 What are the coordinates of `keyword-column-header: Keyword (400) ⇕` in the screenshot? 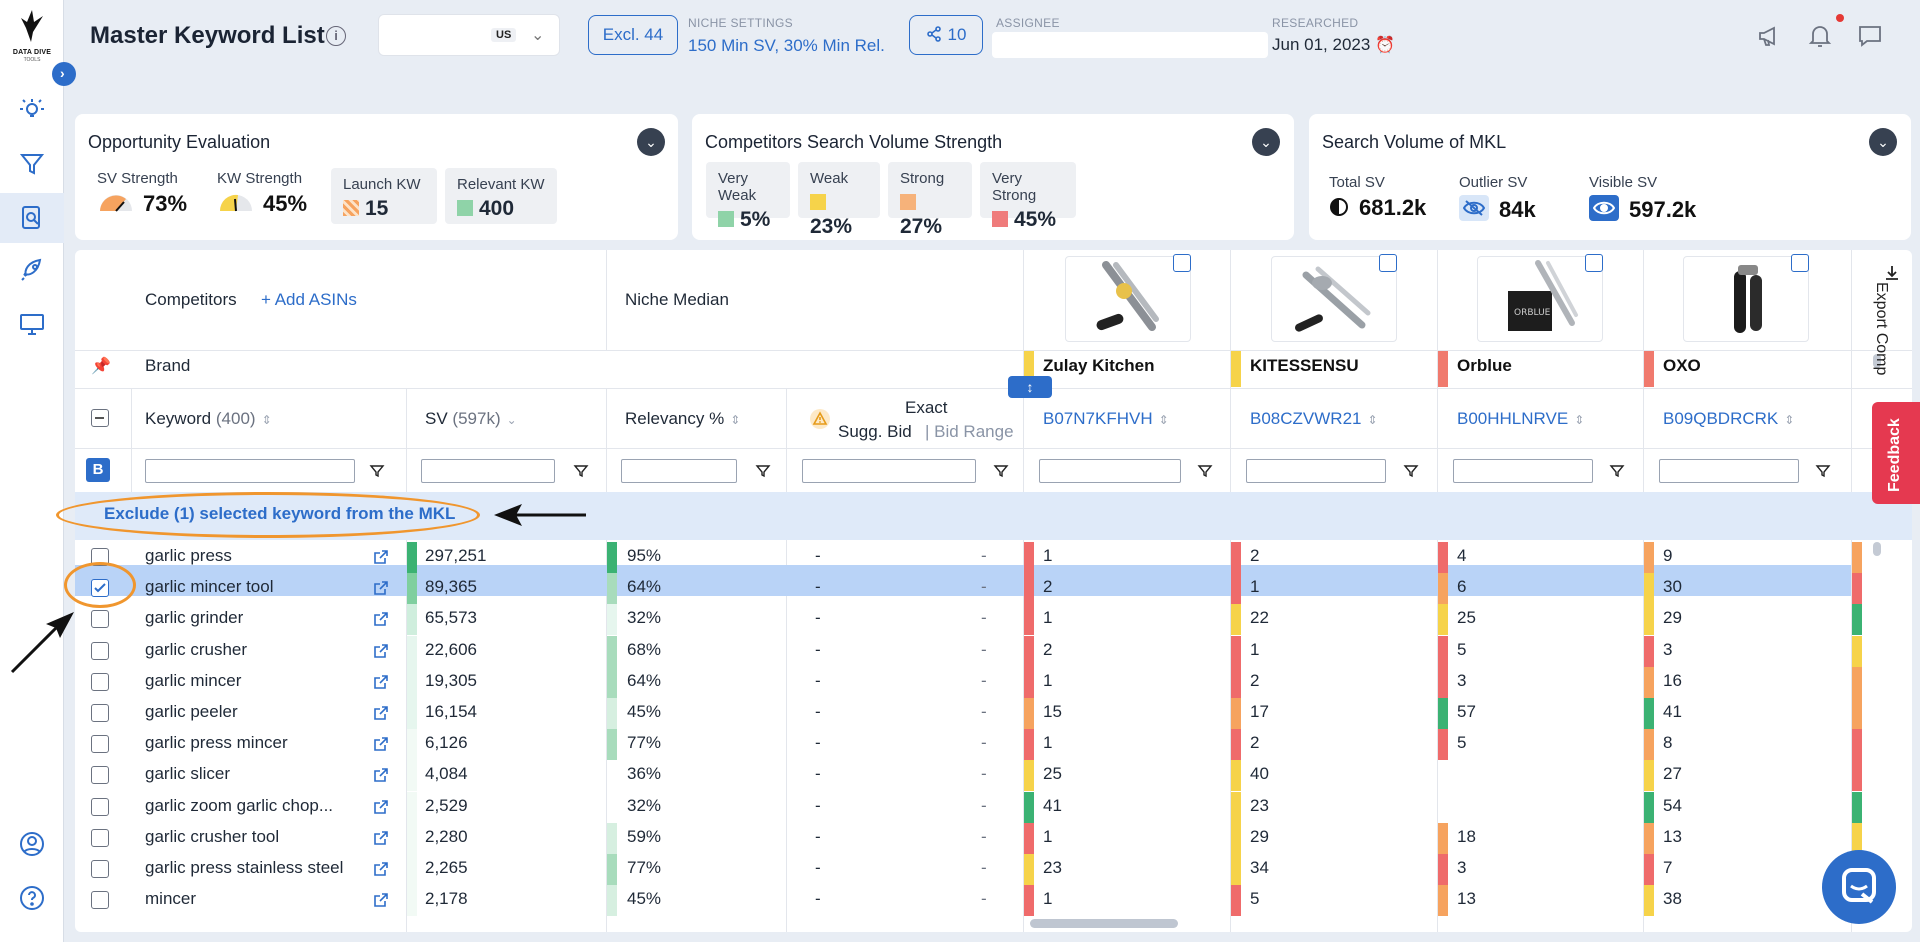 It's located at (208, 419).